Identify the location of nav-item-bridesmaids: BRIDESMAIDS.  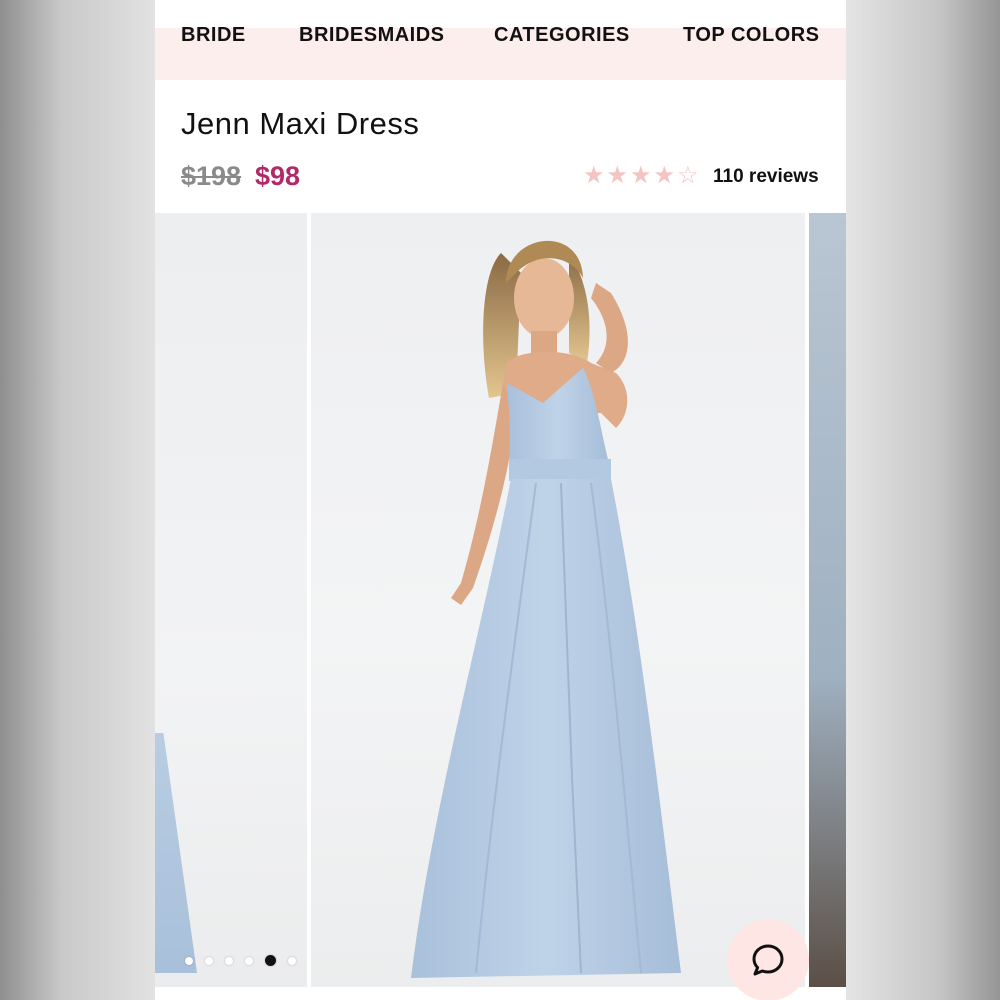
(372, 35).